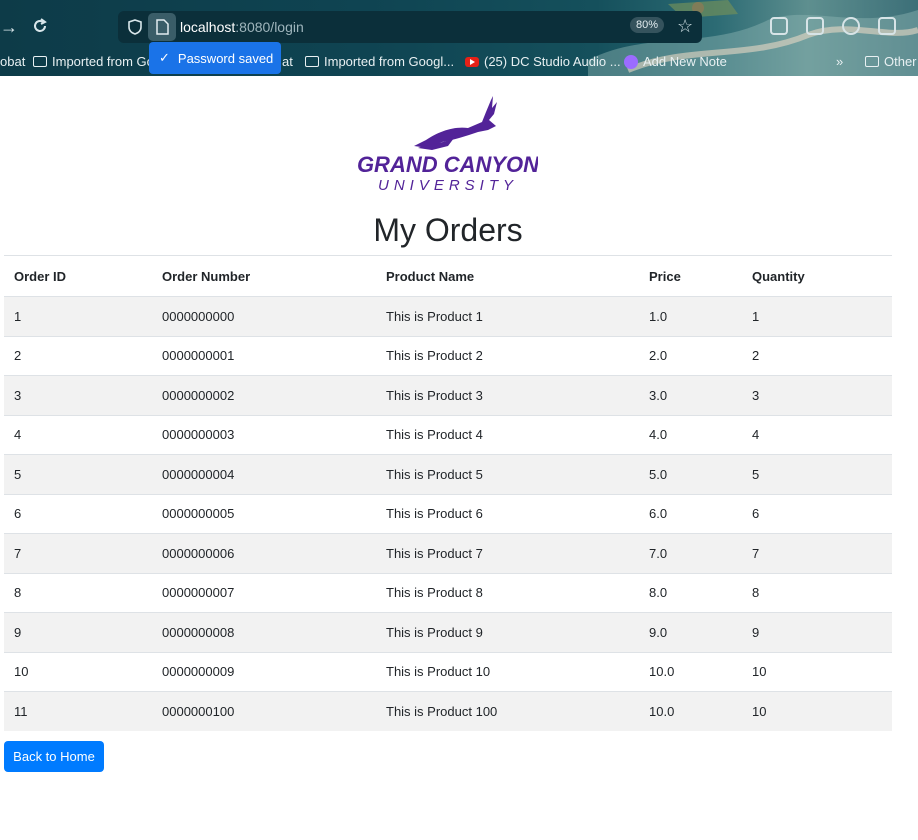  I want to click on youtube-icon, so click(472, 61).